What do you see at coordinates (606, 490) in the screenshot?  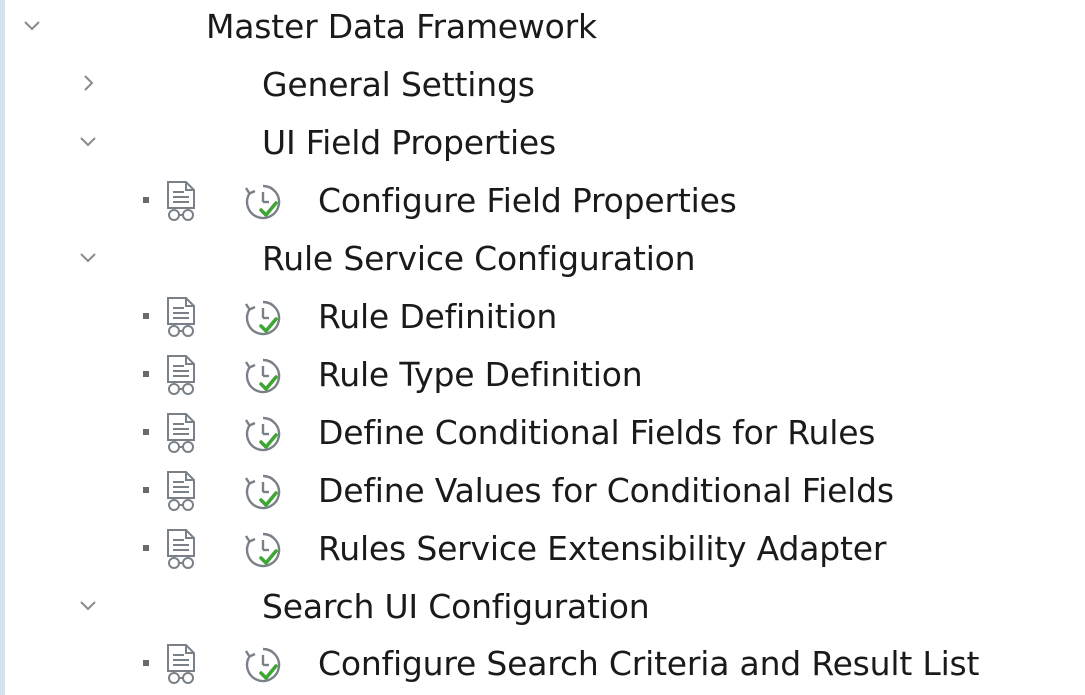 I see `tree-node-label: Define Values for Conditional Fields` at bounding box center [606, 490].